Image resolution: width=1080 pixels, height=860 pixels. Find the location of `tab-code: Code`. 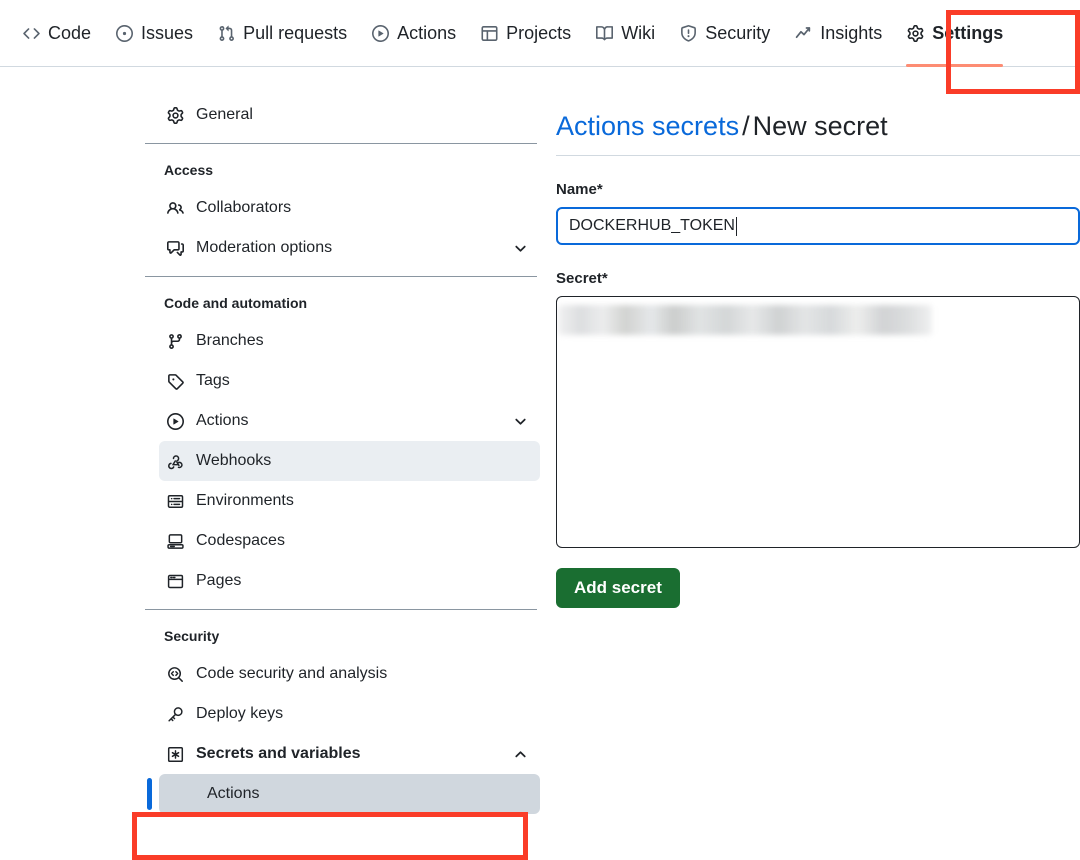

tab-code: Code is located at coordinates (56, 33).